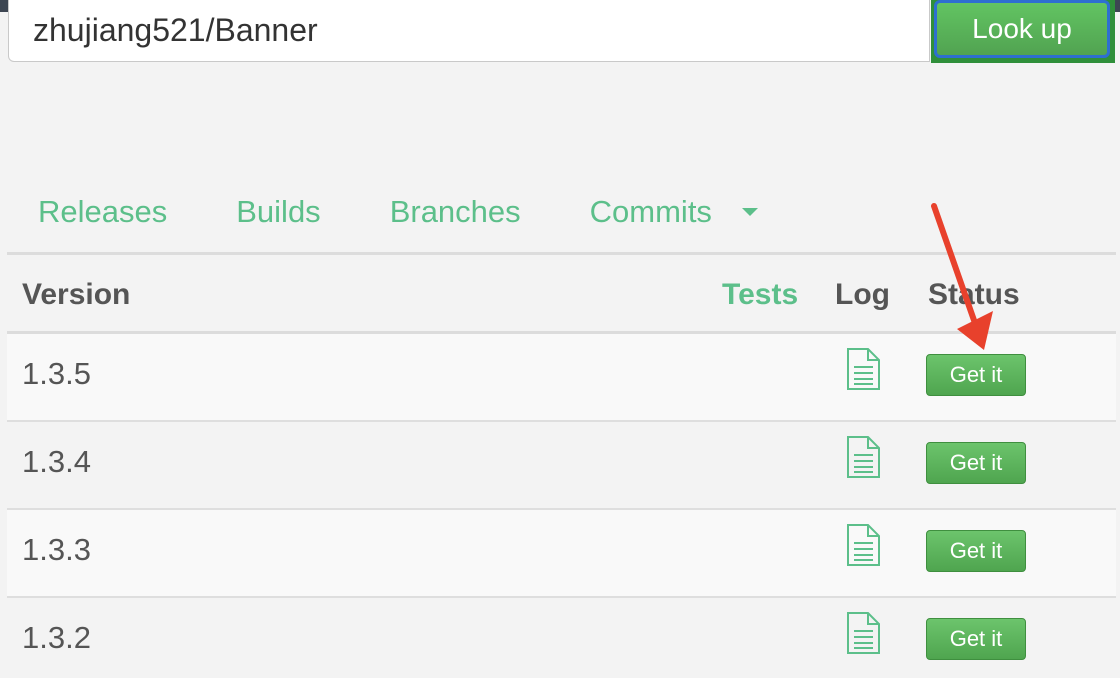  What do you see at coordinates (278, 212) in the screenshot?
I see `tab-builds: Builds` at bounding box center [278, 212].